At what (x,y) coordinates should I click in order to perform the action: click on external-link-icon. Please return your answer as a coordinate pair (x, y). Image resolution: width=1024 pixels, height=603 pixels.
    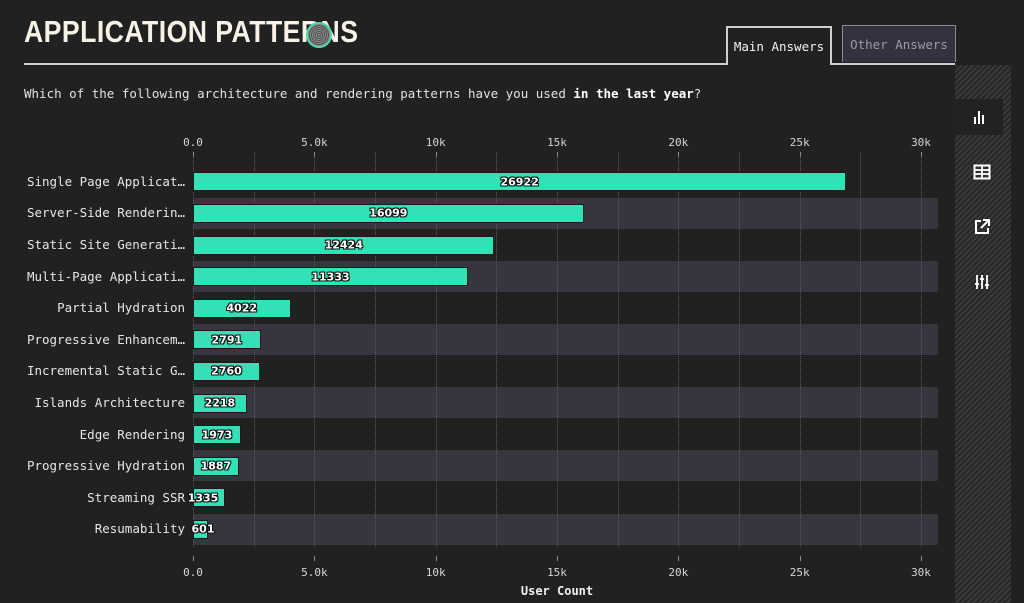
    Looking at the image, I should click on (982, 226).